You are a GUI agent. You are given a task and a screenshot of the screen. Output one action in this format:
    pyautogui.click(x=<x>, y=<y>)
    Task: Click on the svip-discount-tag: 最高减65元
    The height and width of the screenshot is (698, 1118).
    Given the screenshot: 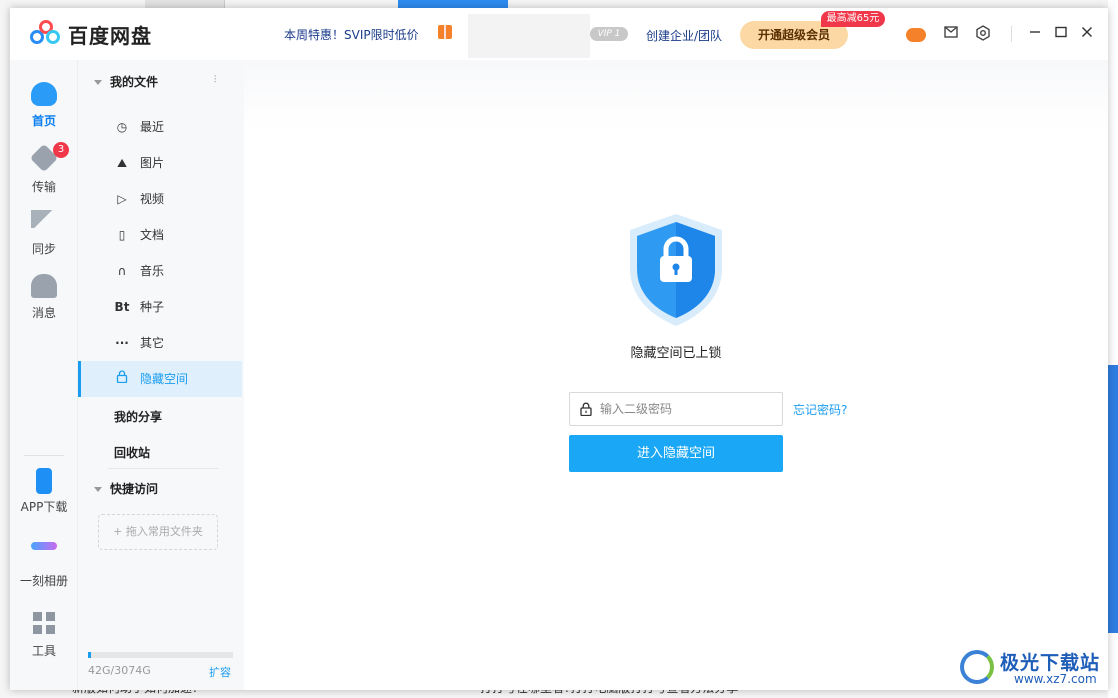 What is the action you would take?
    pyautogui.click(x=853, y=19)
    